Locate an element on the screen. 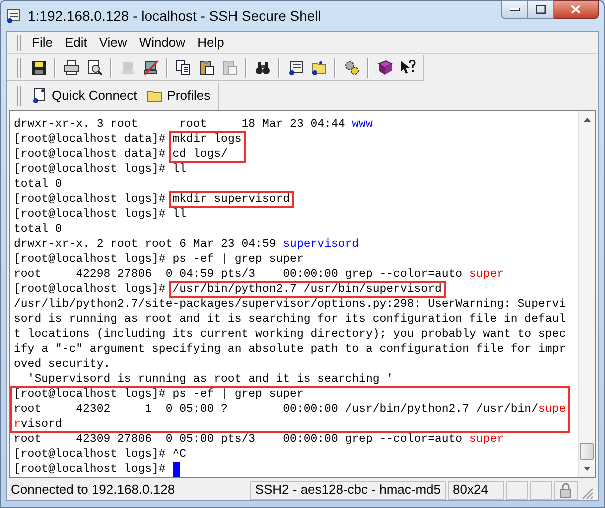 Image resolution: width=605 pixels, height=508 pixels. computer-slash-icon is located at coordinates (150, 68).